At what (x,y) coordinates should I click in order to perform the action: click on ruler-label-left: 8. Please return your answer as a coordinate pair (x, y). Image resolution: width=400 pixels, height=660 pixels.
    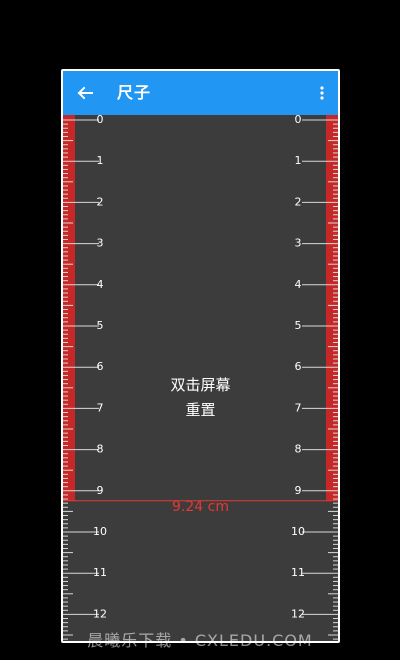
    Looking at the image, I should click on (100, 449).